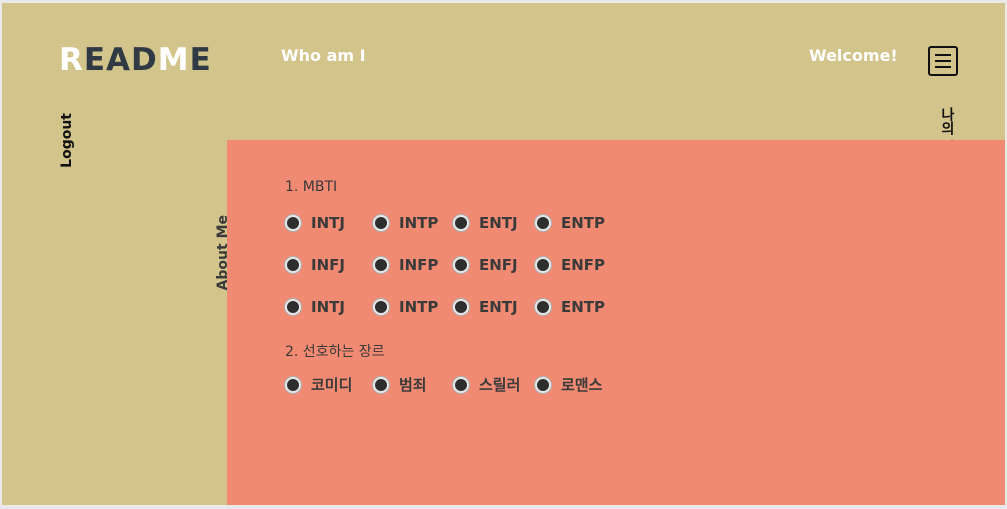  Describe the element at coordinates (332, 385) in the screenshot. I see `option-label: 코미디` at that location.